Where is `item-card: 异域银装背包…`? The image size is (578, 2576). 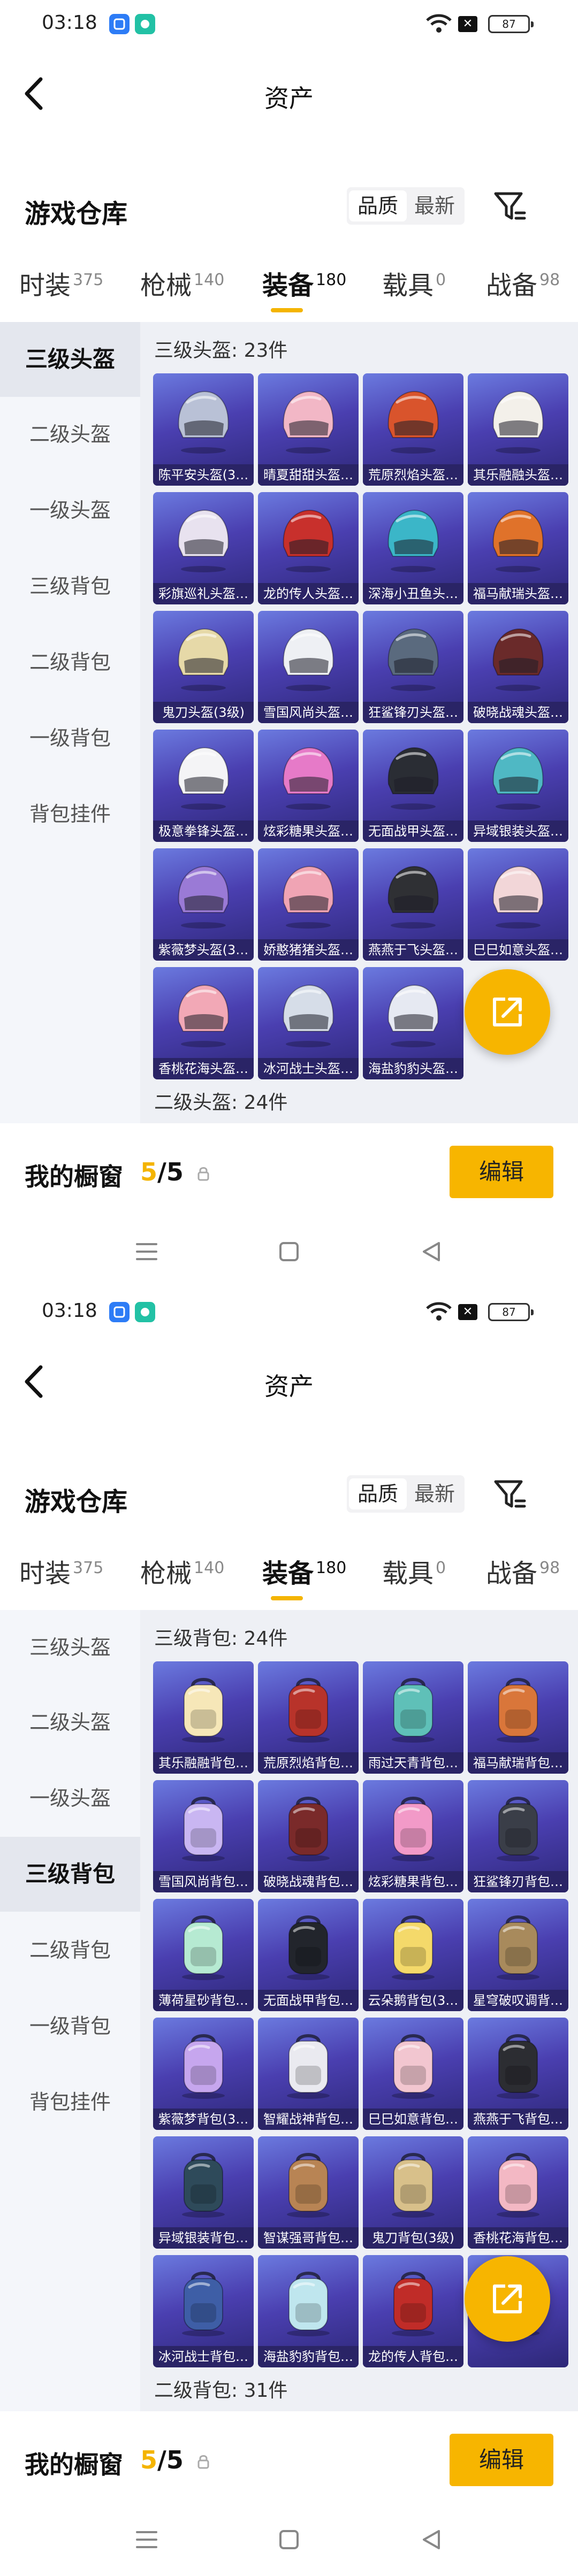
item-card: 异域银装背包… is located at coordinates (203, 2192).